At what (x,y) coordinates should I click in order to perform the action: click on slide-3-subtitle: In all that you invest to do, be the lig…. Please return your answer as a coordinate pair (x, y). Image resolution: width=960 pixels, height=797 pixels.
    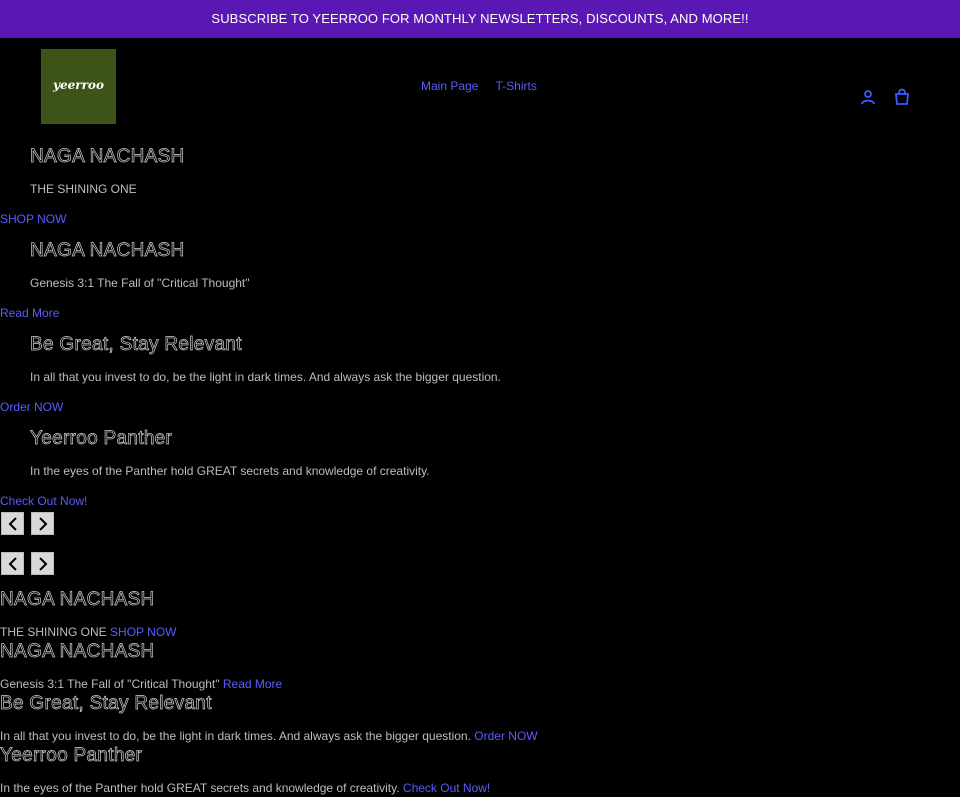
    Looking at the image, I should click on (265, 377).